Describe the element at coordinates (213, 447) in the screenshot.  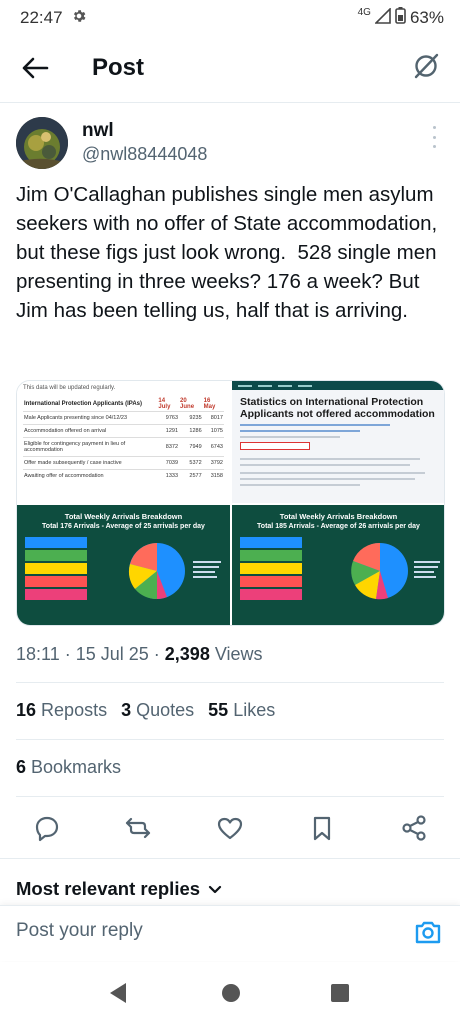
I see `table-cell: 6743` at that location.